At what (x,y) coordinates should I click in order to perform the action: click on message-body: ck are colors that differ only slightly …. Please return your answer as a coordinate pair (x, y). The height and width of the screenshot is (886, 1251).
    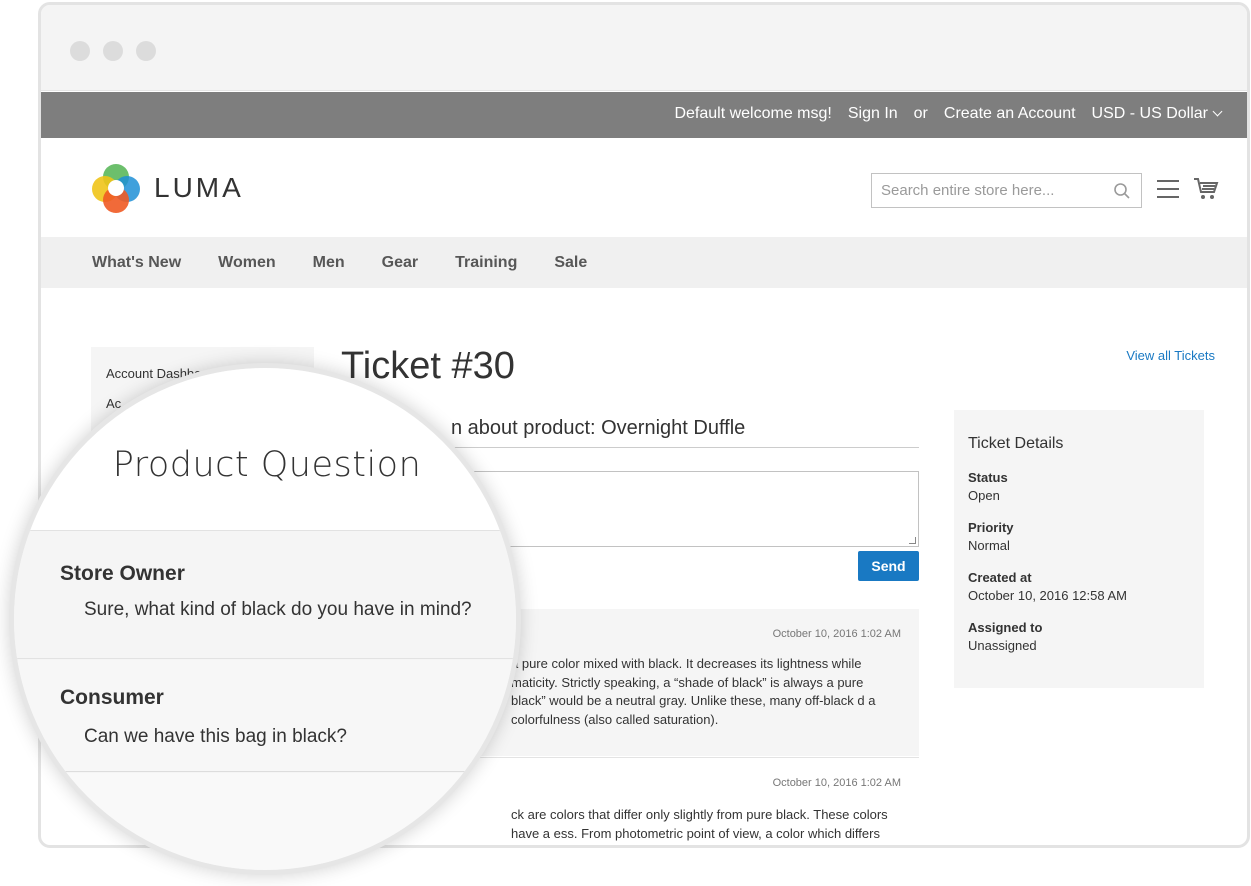
    Looking at the image, I should click on (699, 826).